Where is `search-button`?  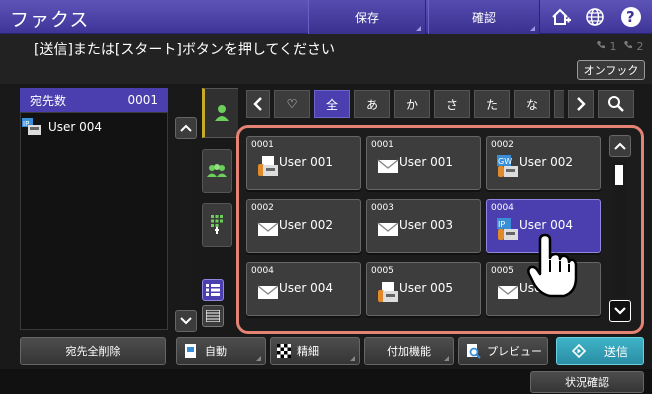 search-button is located at coordinates (616, 104).